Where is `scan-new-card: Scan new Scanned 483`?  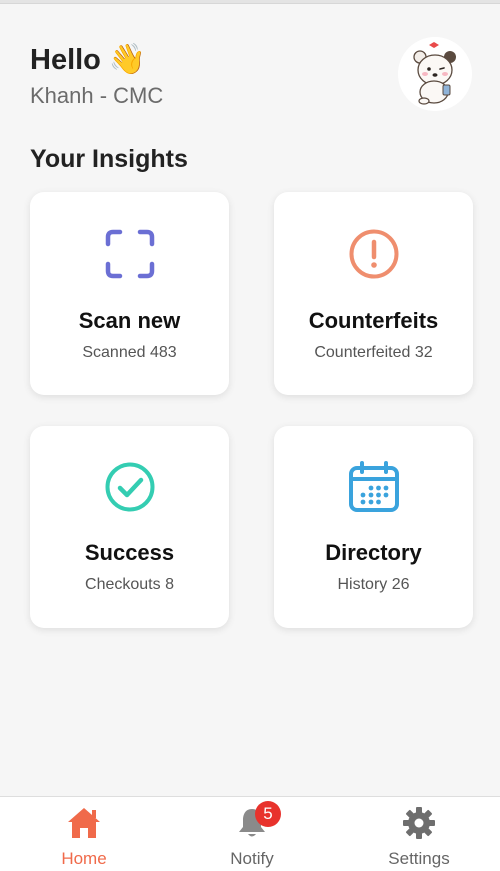 scan-new-card: Scan new Scanned 483 is located at coordinates (129, 293).